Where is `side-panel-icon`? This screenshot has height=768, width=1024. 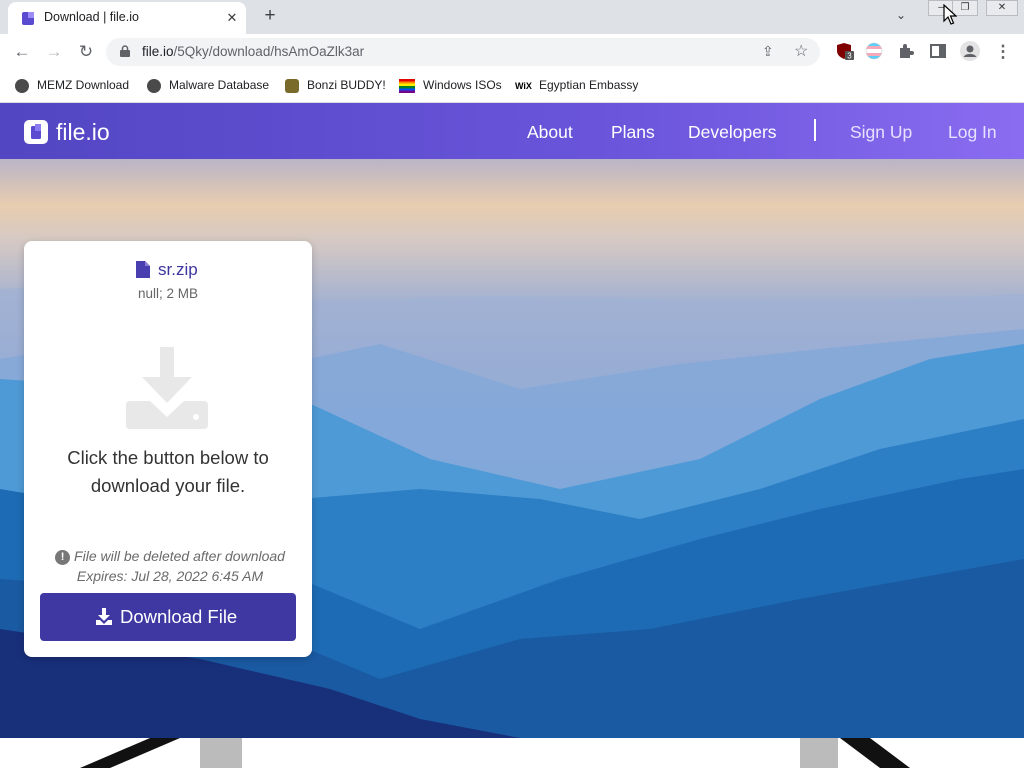 side-panel-icon is located at coordinates (938, 51).